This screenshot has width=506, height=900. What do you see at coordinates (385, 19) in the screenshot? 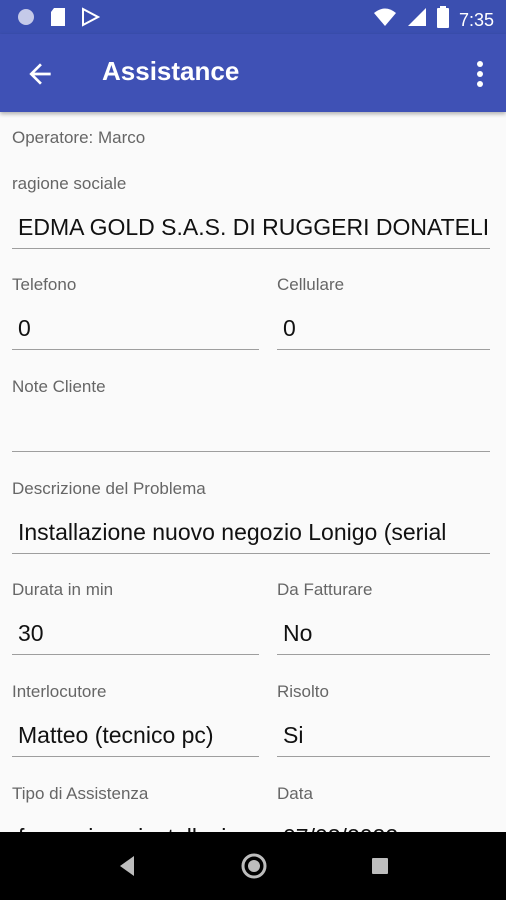
I see `wifi-icon` at bounding box center [385, 19].